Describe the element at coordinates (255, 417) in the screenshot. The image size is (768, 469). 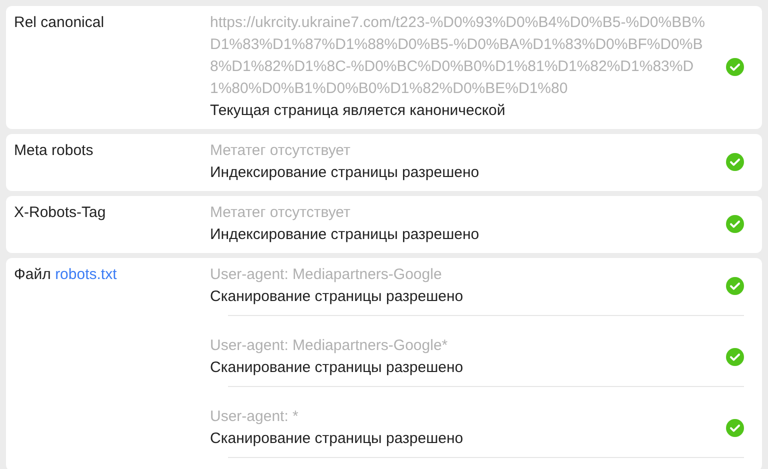
I see `detail-text: User-agent: *` at that location.